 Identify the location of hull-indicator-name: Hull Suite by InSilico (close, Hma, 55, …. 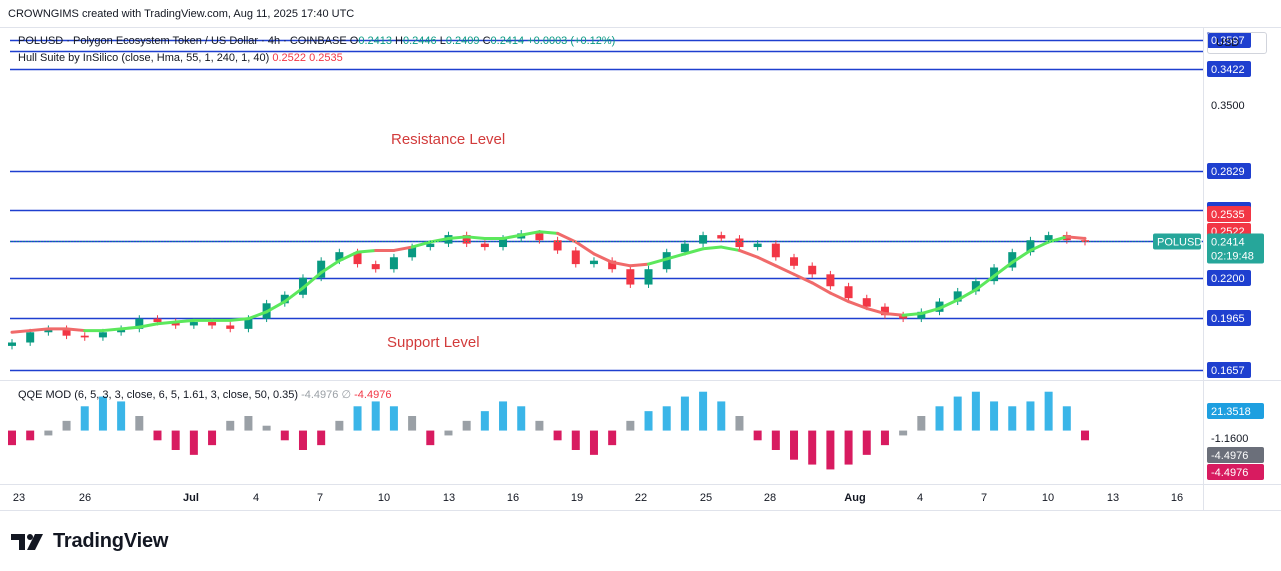
(143, 58).